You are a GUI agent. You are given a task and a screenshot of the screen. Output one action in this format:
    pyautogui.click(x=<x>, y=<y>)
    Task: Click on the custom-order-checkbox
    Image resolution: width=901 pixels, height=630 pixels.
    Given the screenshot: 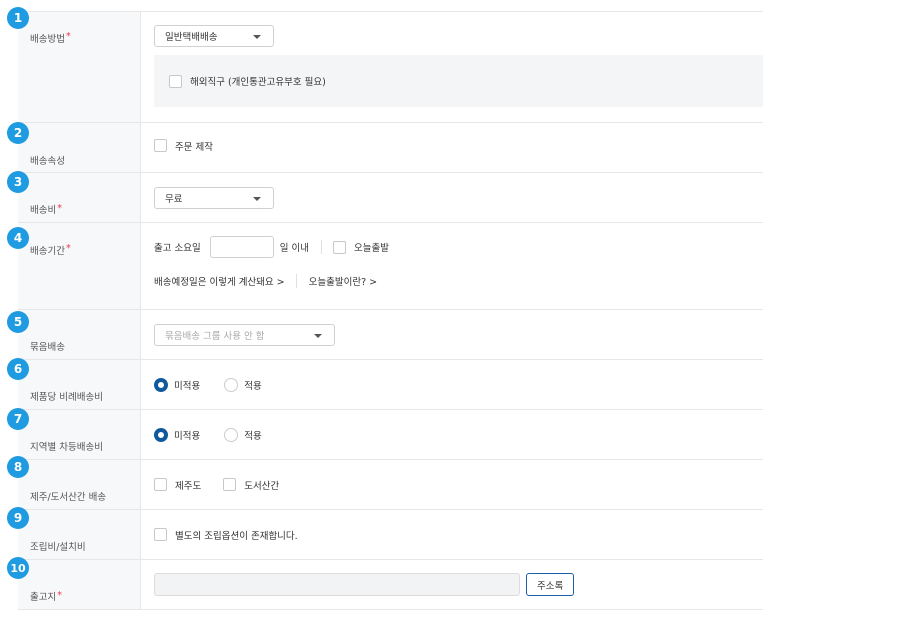 What is the action you would take?
    pyautogui.click(x=160, y=145)
    